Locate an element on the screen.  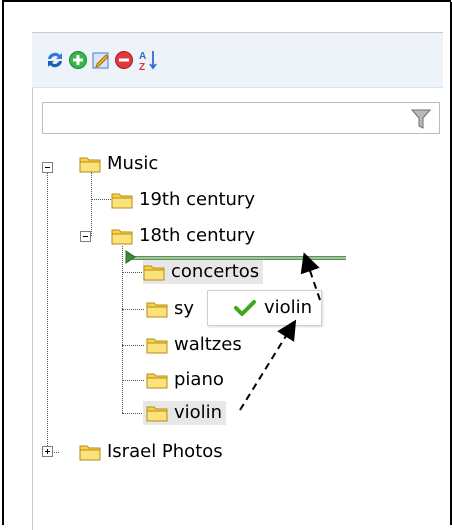
tree-node-piano: piano is located at coordinates (185, 380).